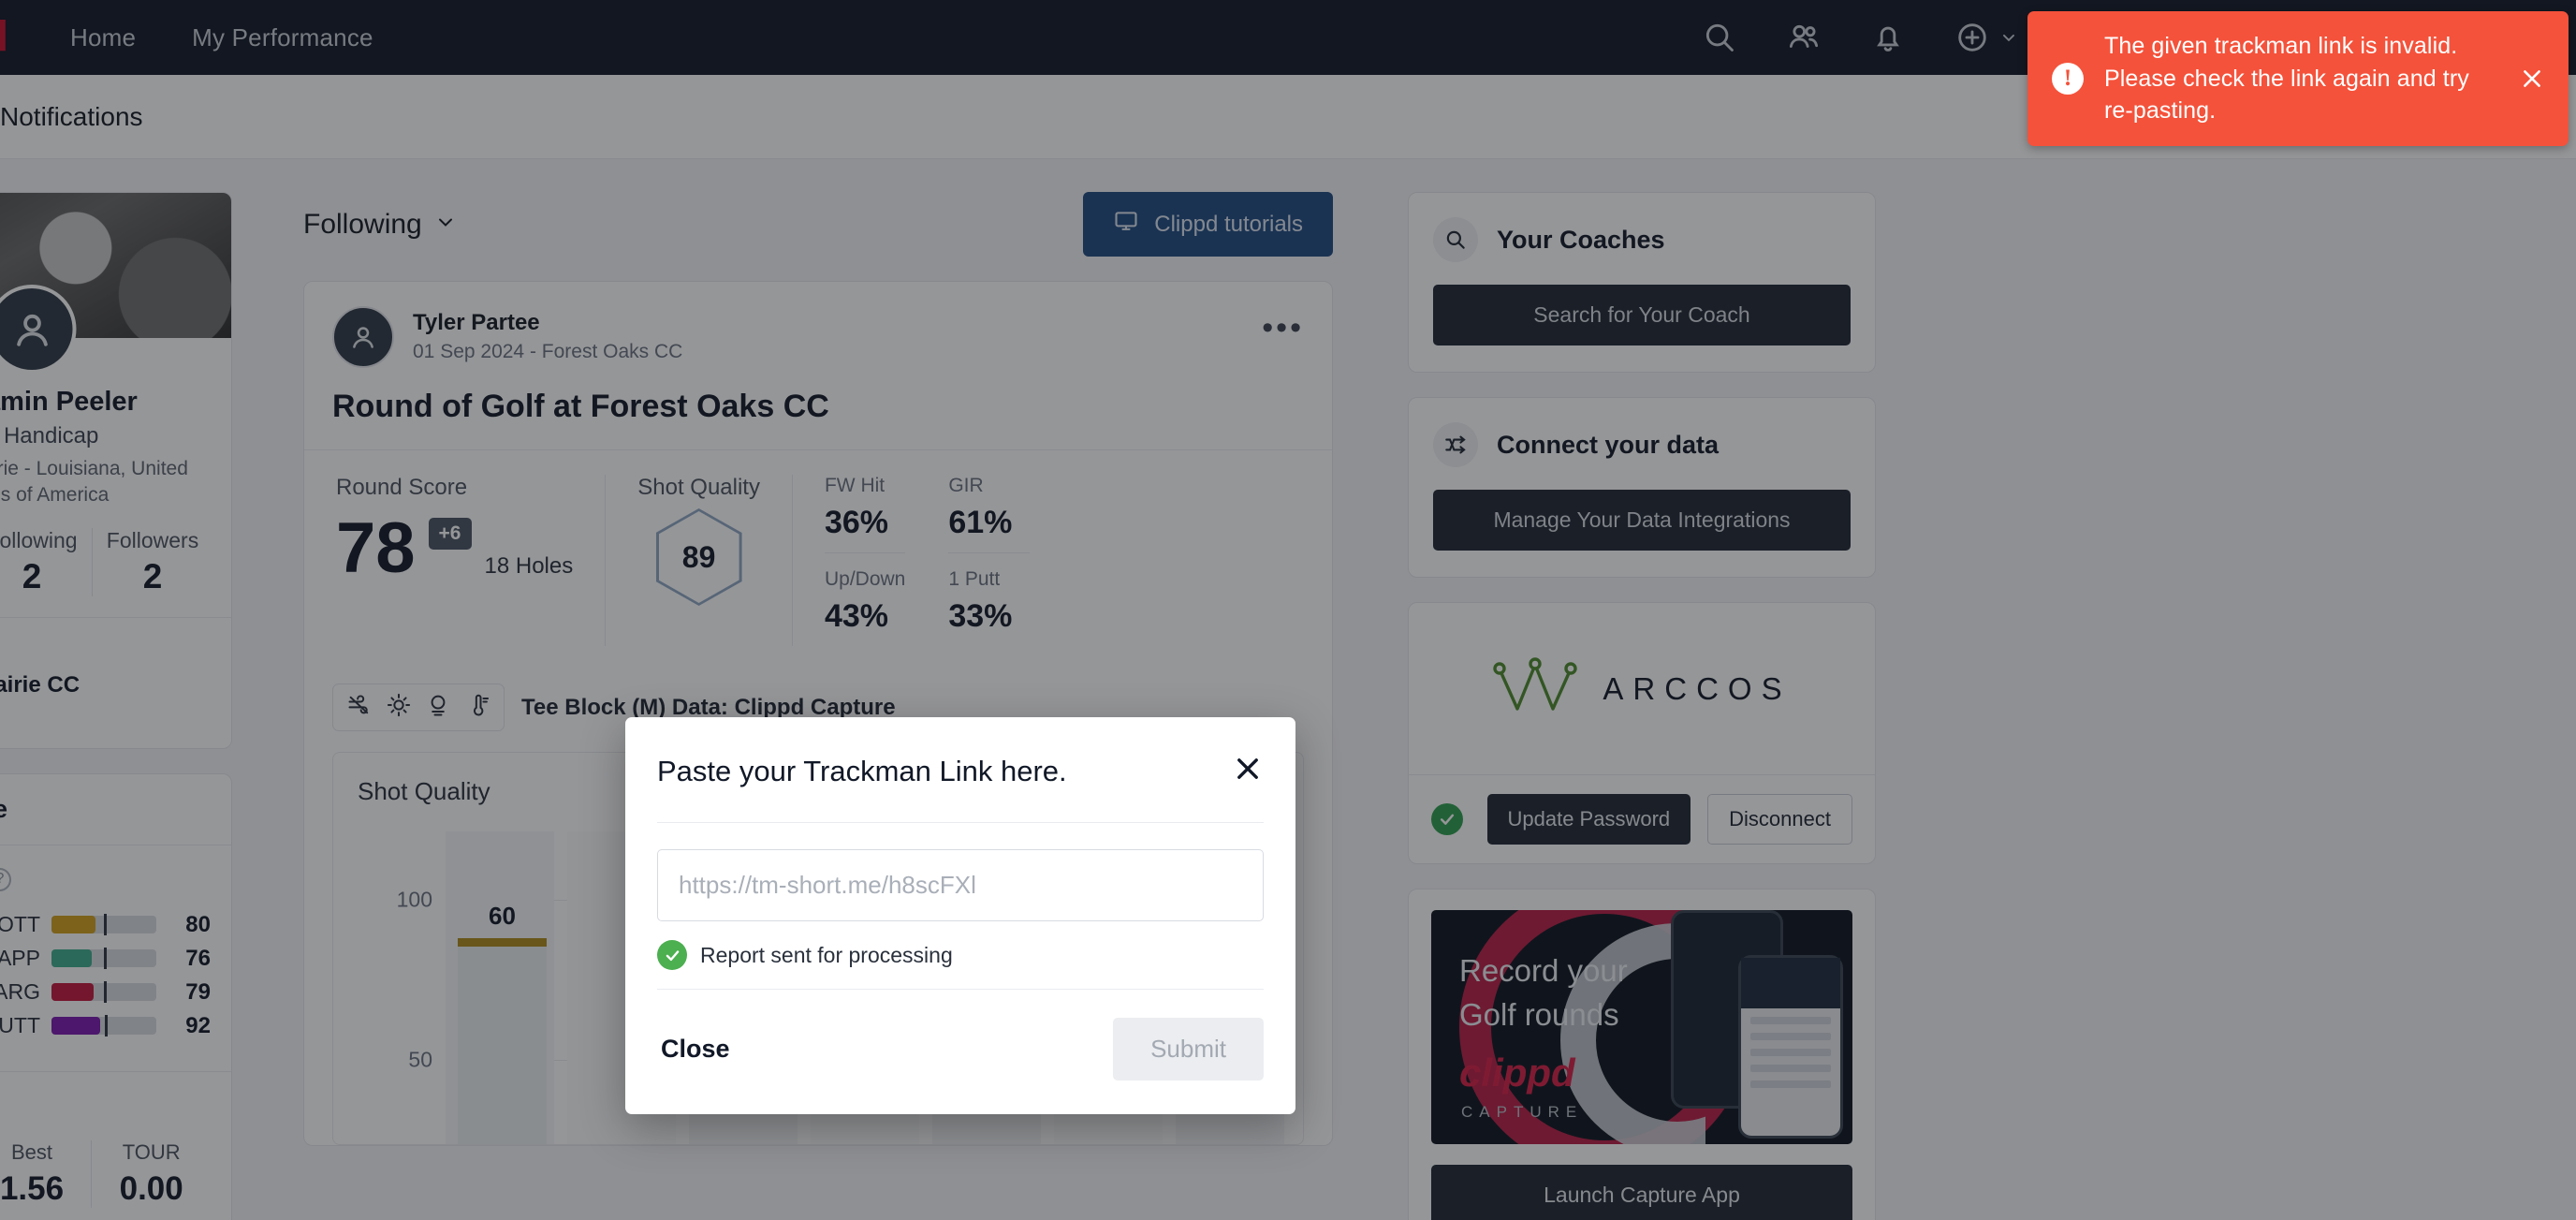 Image resolution: width=2576 pixels, height=1220 pixels. Describe the element at coordinates (961, 885) in the screenshot. I see `trackman-link-input` at that location.